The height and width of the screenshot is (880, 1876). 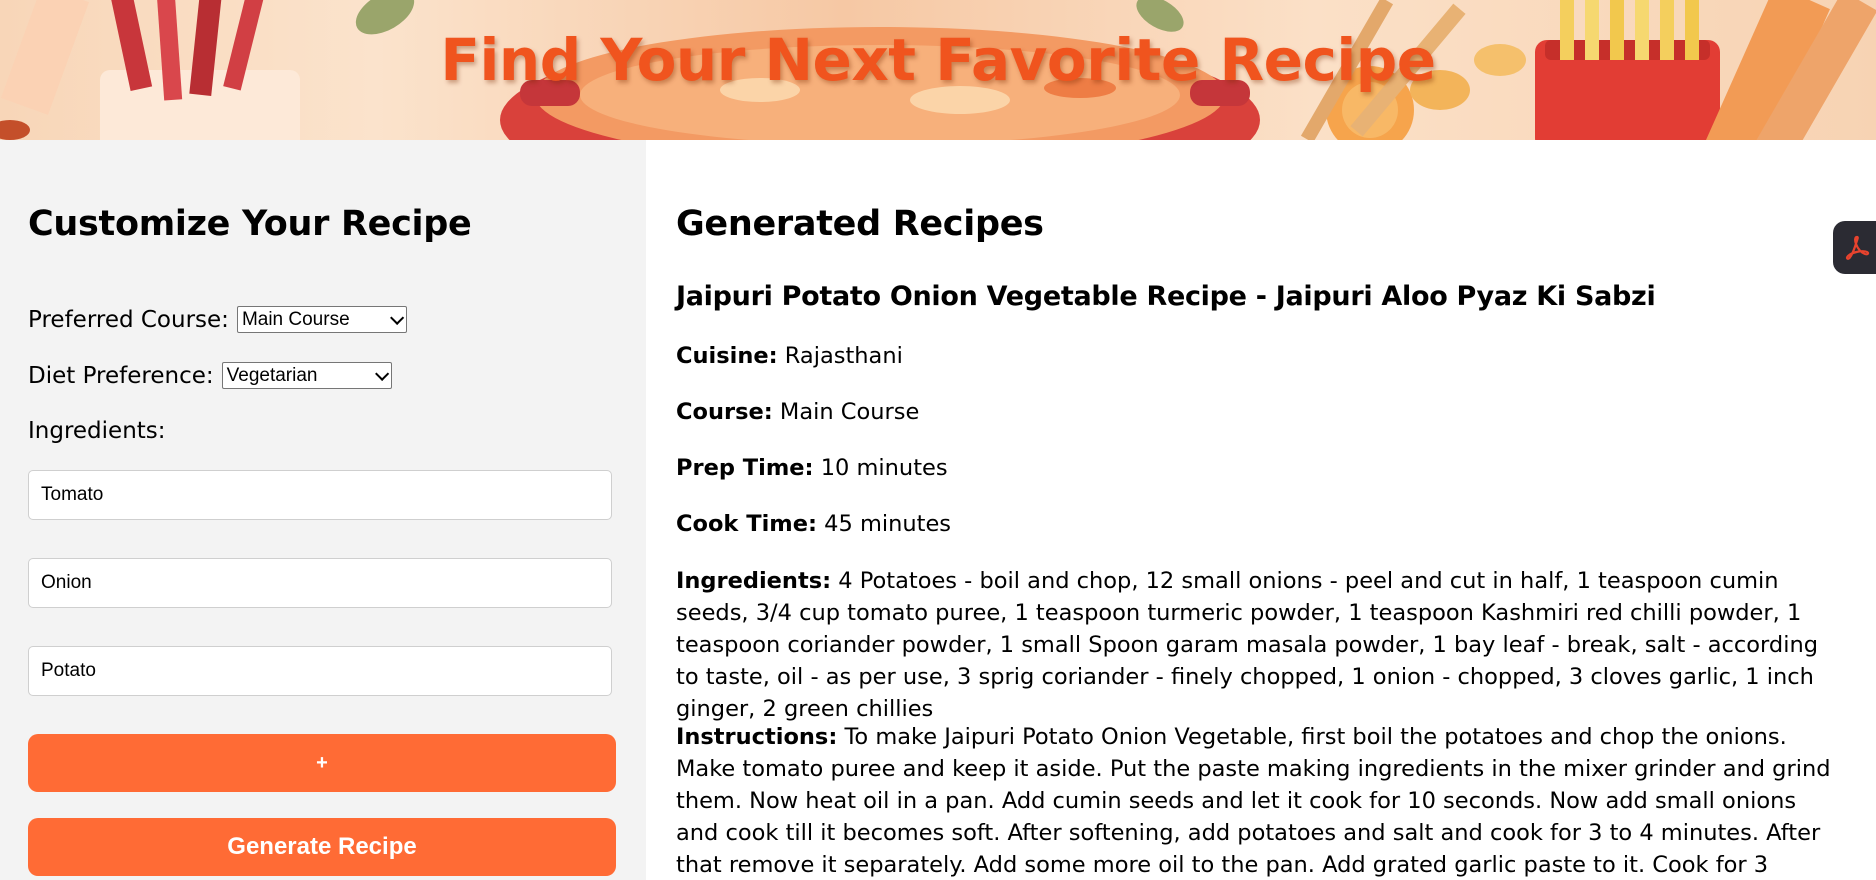 I want to click on ingredients-field-label: Ingredients:, so click(x=754, y=581).